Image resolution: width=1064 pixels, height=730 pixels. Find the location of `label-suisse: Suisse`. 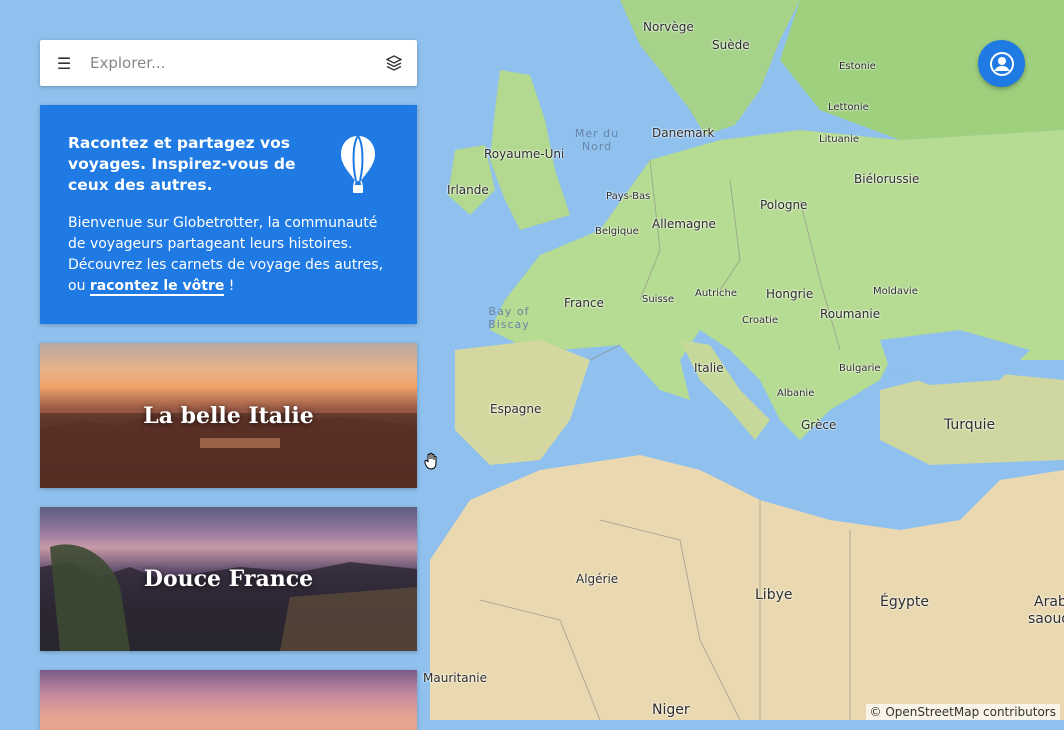

label-suisse: Suisse is located at coordinates (658, 299).